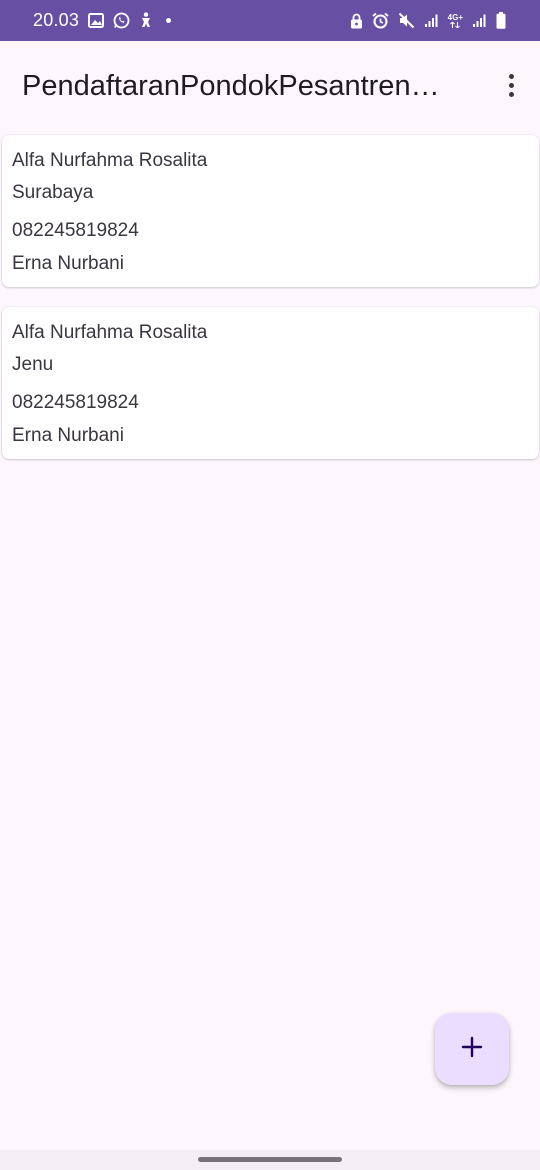 Image resolution: width=540 pixels, height=1170 pixels. I want to click on status-bar: 20.03 4G+, so click(270, 20).